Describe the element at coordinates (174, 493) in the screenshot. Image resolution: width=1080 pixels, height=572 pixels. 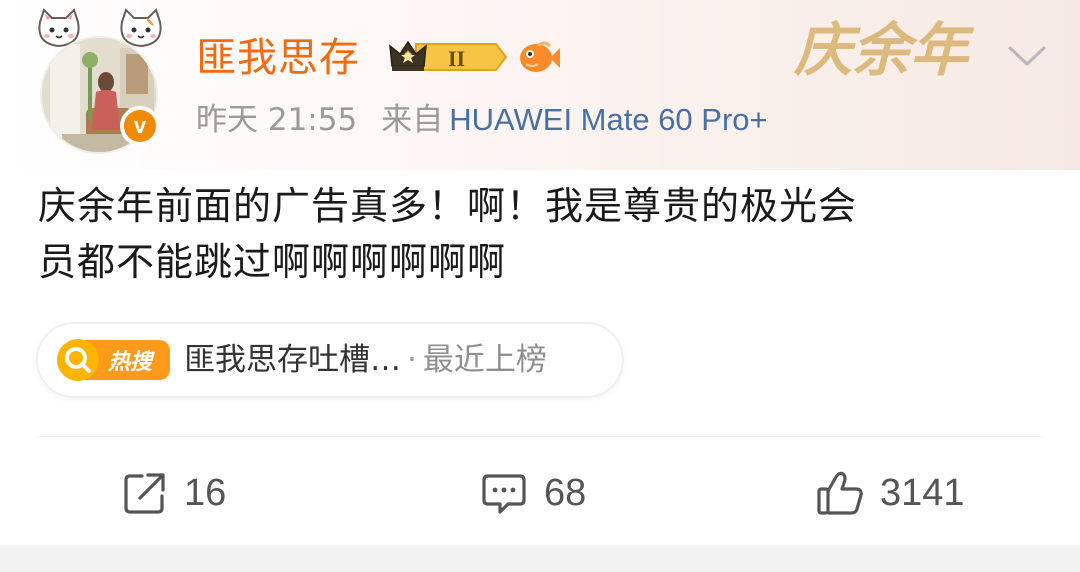
I see `repost-button: 16` at that location.